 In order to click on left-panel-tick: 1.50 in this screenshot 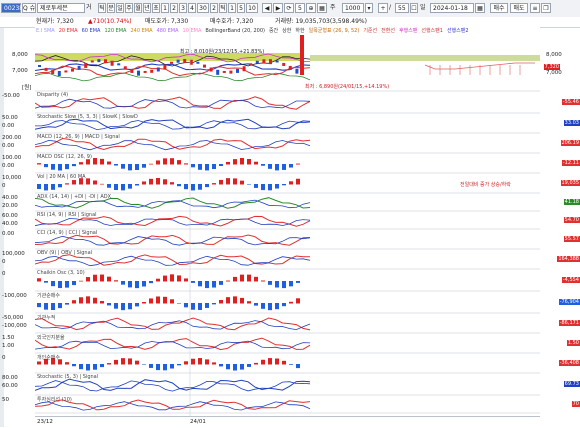, I will do `click(8, 338)`.